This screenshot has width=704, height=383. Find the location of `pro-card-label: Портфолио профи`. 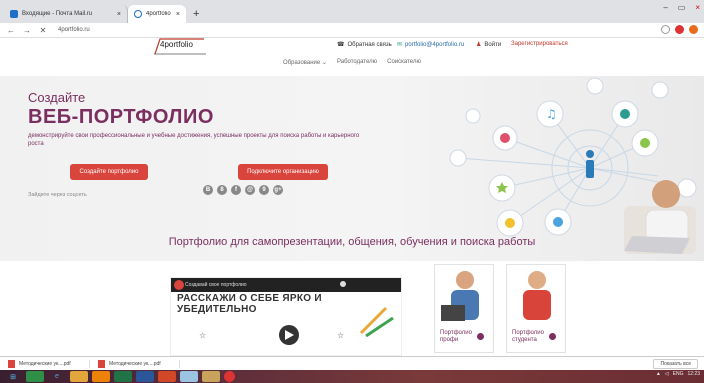

pro-card-label: Портфолио профи is located at coordinates (456, 336).